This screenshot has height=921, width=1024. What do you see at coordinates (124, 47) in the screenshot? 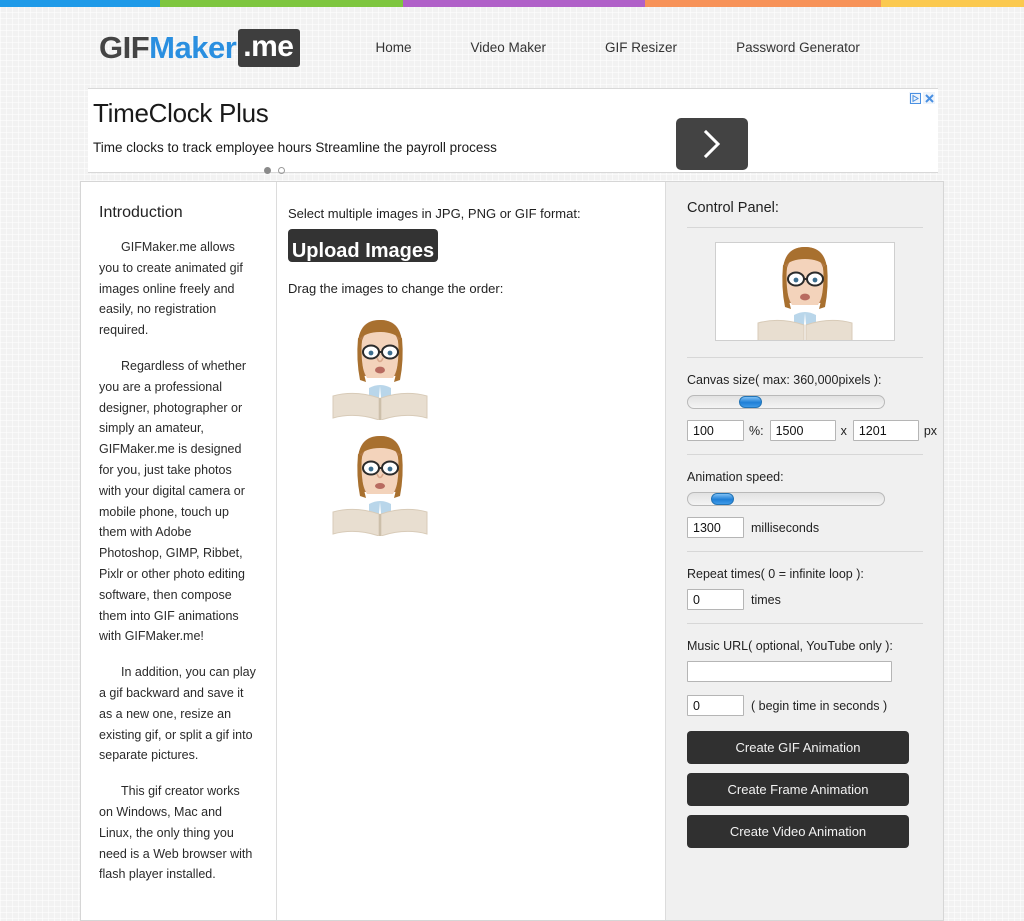
I see `logo-part-gif: GIF` at bounding box center [124, 47].